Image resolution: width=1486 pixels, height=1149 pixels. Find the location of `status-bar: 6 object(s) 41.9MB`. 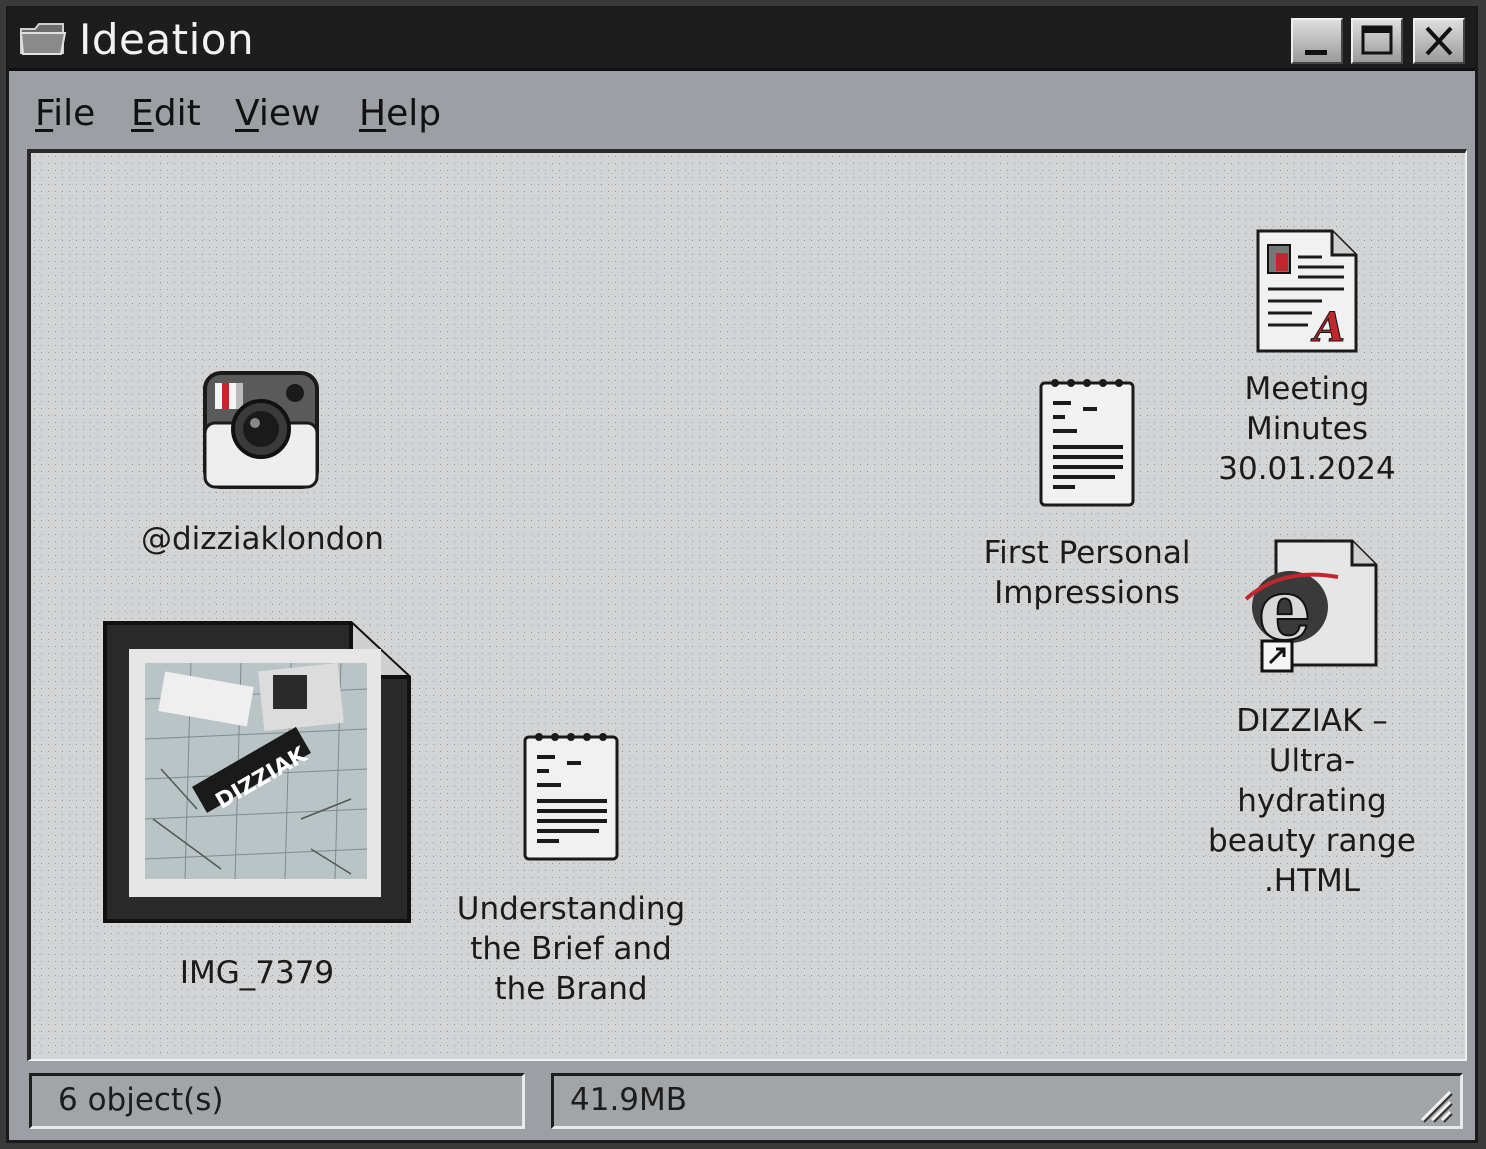

status-bar: 6 object(s) 41.9MB is located at coordinates (742, 1103).